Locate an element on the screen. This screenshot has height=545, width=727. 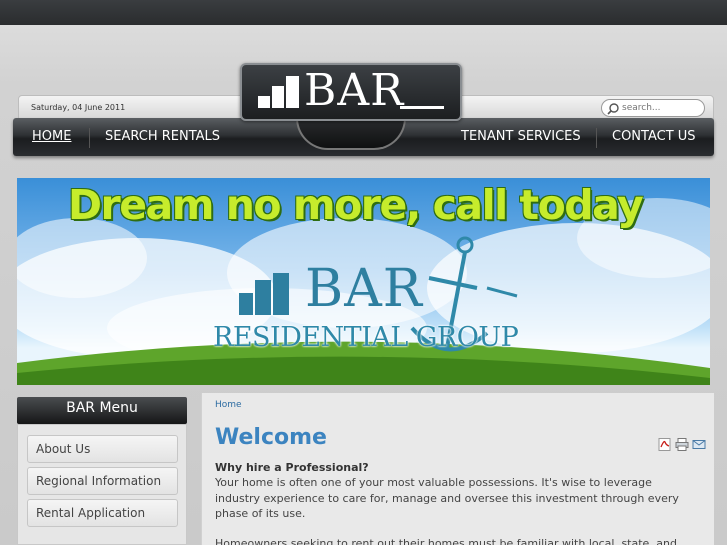
nav-home: HOME is located at coordinates (51, 136).